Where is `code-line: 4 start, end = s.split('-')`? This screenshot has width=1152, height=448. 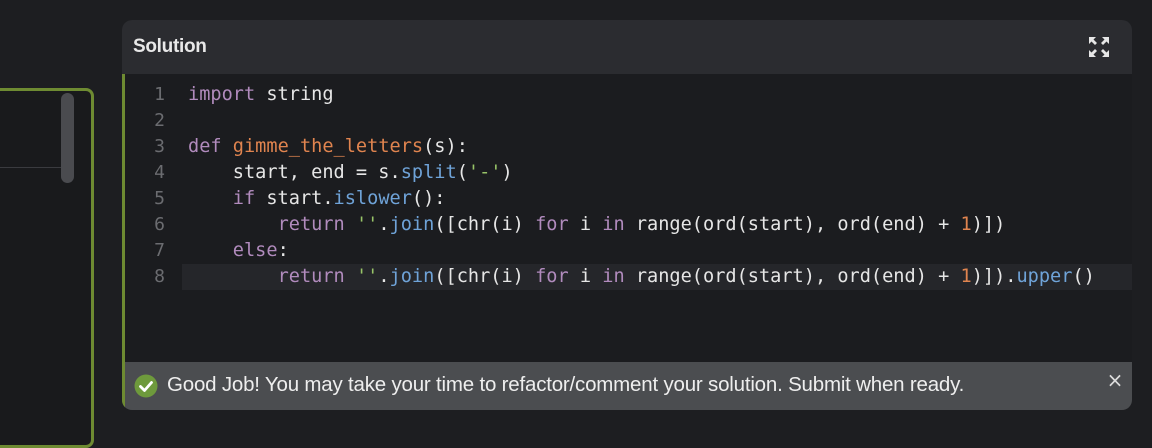
code-line: 4 start, end = s.split('-') is located at coordinates (628, 173).